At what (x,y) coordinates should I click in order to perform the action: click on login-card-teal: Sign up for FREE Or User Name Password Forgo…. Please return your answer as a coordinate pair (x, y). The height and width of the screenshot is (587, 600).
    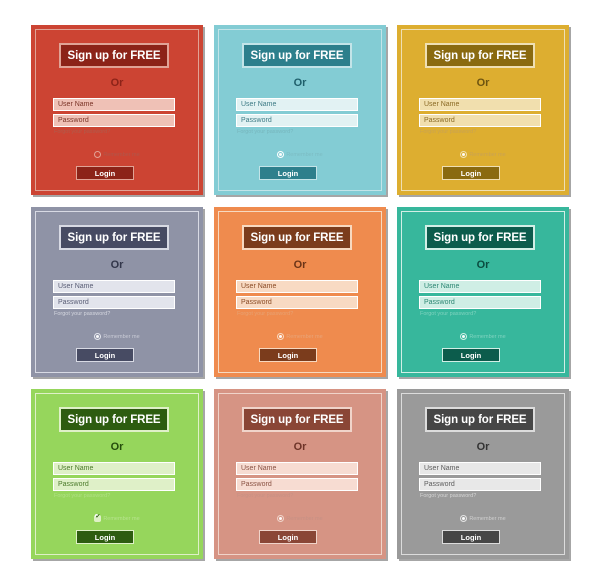
    Looking at the image, I should click on (483, 292).